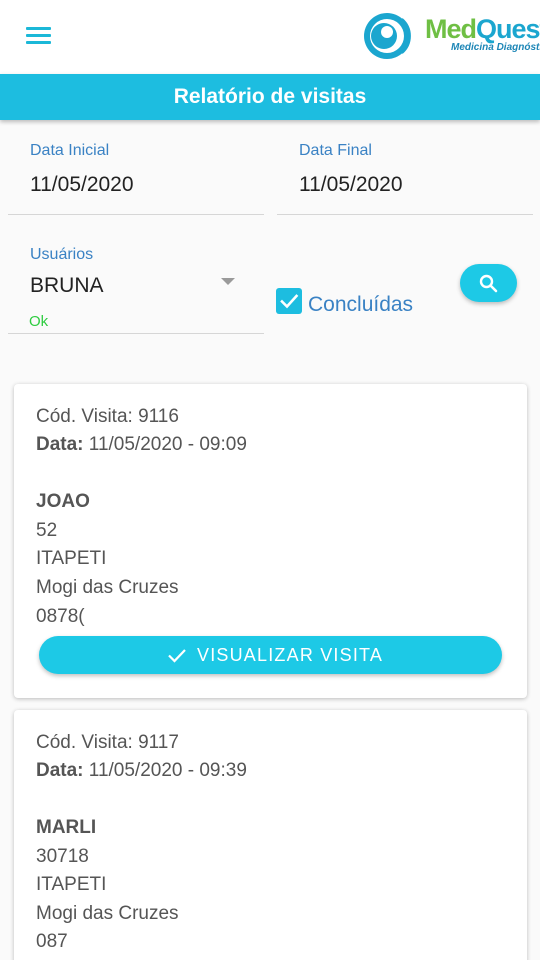  I want to click on visit-zip: 087, so click(52, 941).